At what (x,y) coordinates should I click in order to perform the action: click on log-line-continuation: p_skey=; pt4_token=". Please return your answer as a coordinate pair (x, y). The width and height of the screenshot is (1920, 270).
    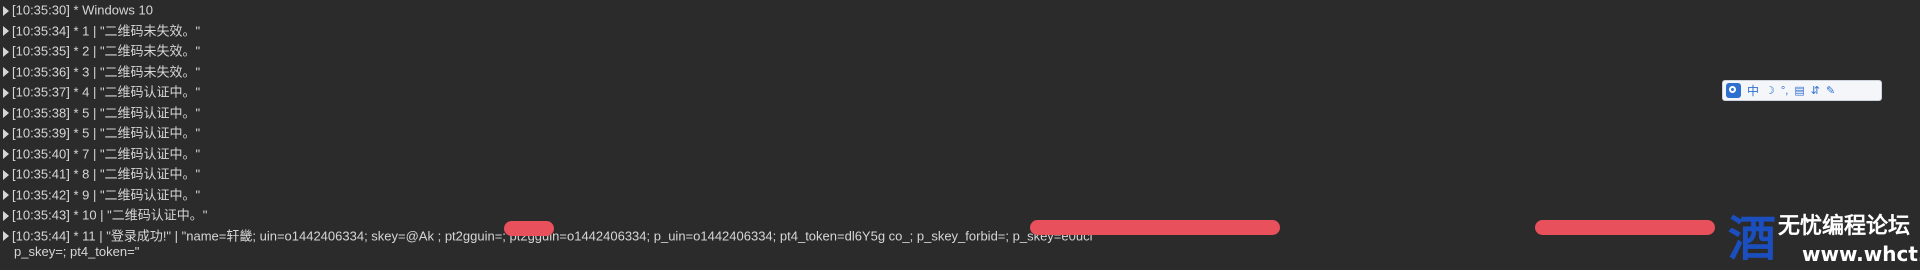
    Looking at the image, I should click on (77, 251).